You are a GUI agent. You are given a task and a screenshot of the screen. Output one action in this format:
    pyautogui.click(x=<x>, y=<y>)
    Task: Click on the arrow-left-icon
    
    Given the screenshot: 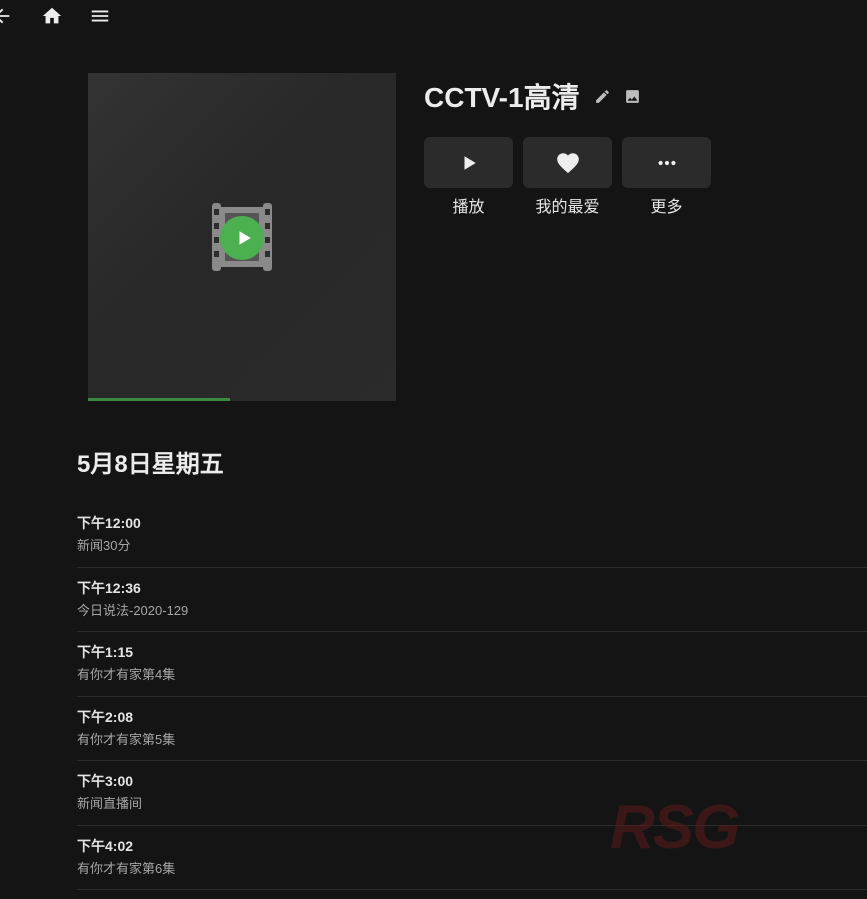 What is the action you would take?
    pyautogui.click(x=5, y=16)
    